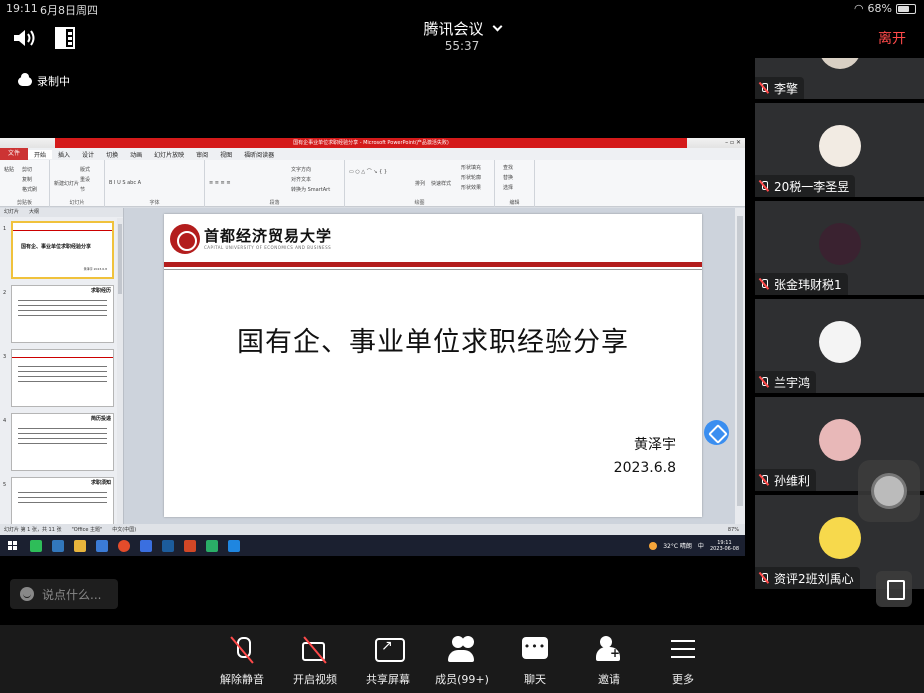 This screenshot has width=924, height=693. What do you see at coordinates (36, 545) in the screenshot?
I see `app-360-icon` at bounding box center [36, 545].